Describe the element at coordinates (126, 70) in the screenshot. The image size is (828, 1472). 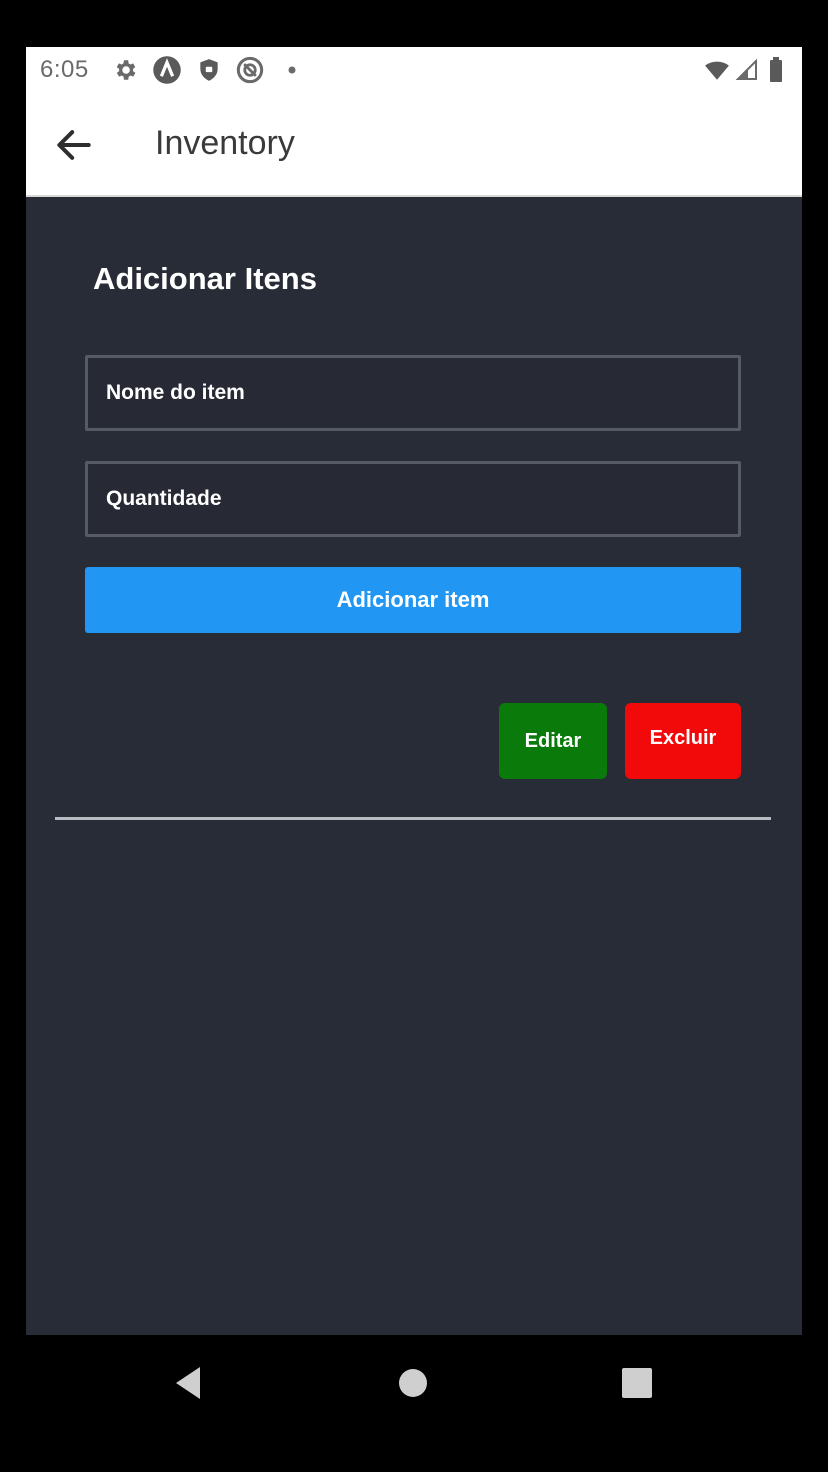
I see `settings-icon` at that location.